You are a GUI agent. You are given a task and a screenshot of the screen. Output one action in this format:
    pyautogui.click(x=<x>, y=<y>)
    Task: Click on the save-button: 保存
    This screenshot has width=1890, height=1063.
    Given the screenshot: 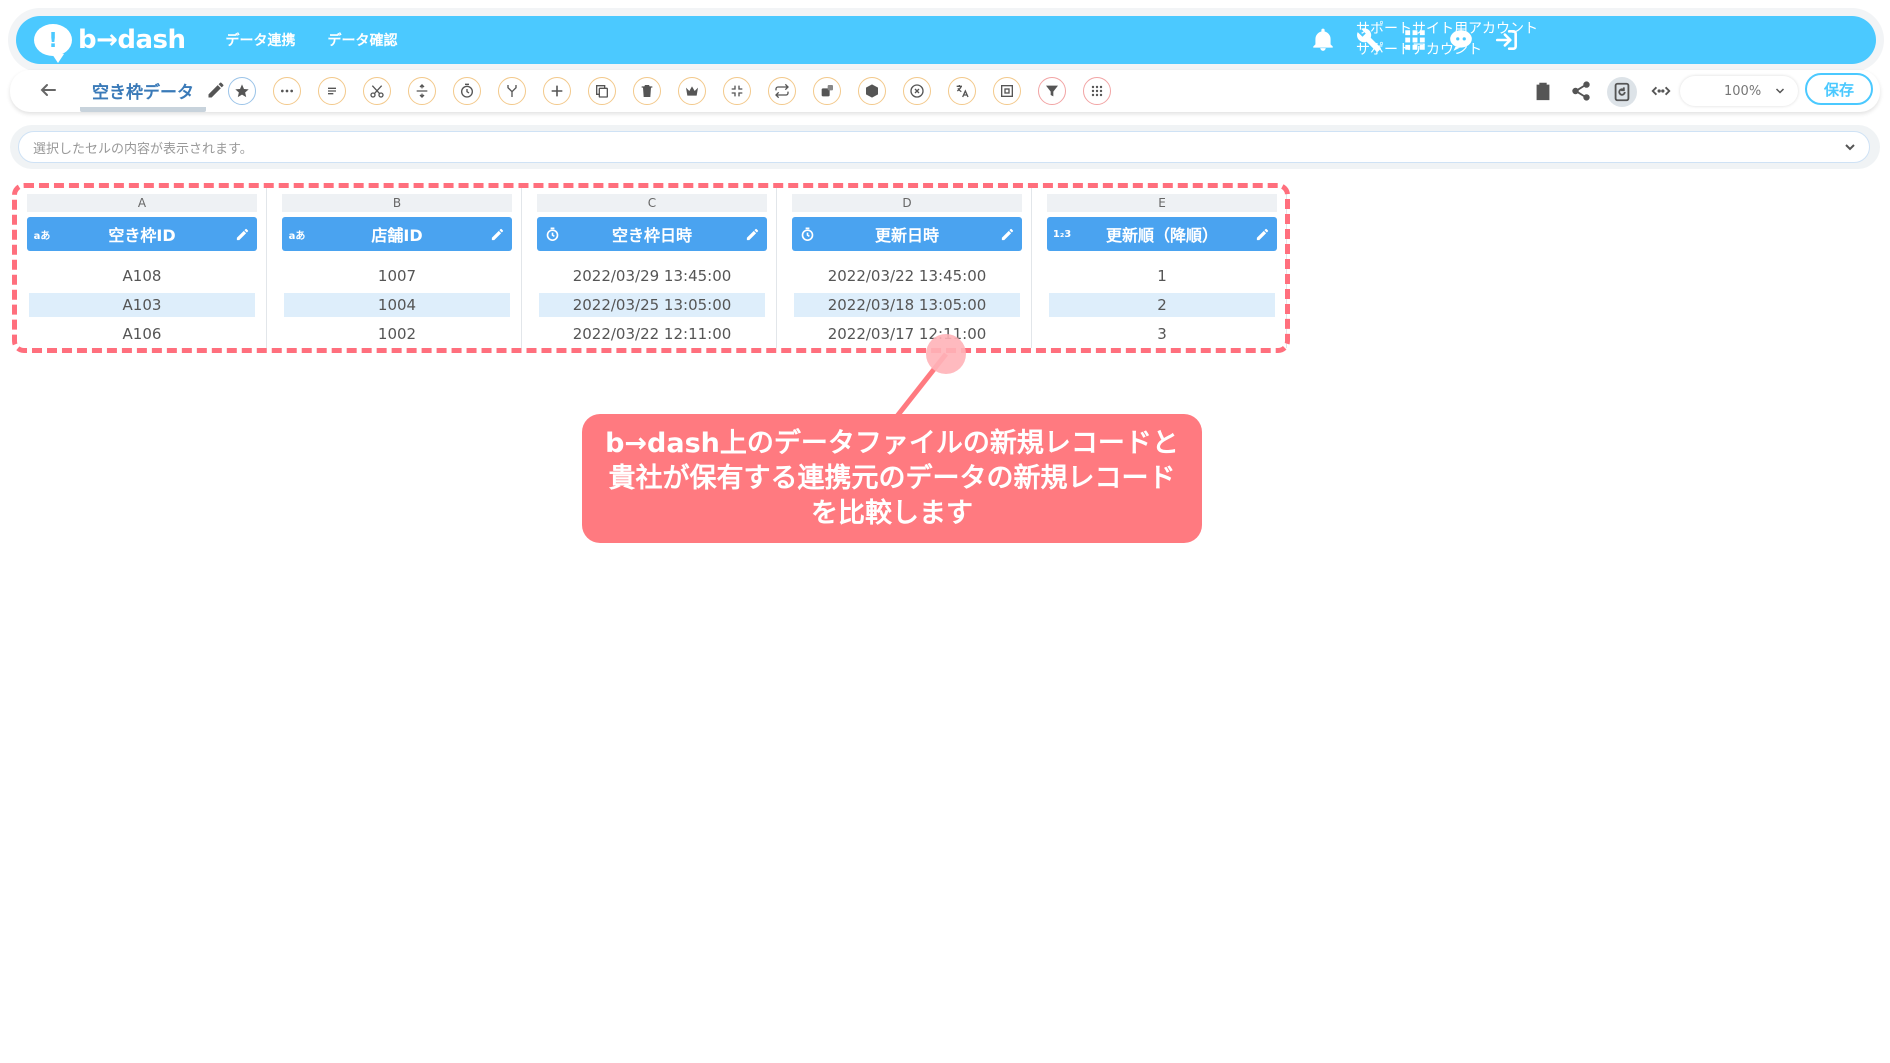 What is the action you would take?
    pyautogui.click(x=1839, y=89)
    